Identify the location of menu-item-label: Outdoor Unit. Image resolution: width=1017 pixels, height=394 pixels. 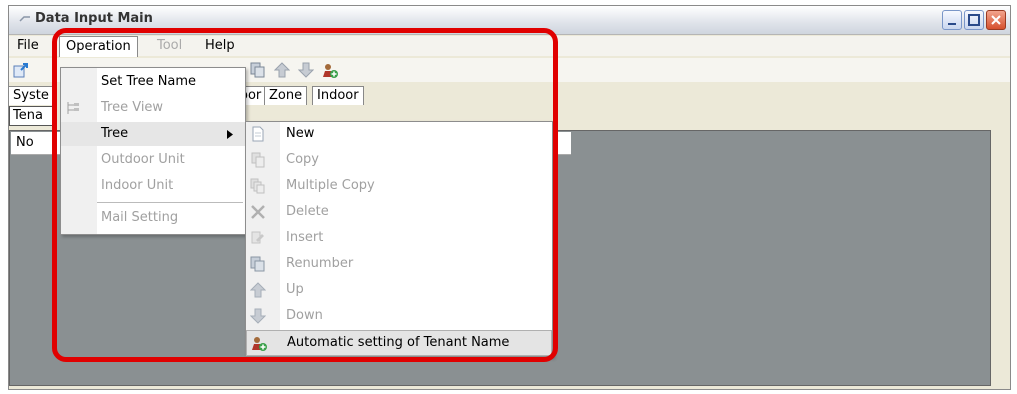
(143, 159).